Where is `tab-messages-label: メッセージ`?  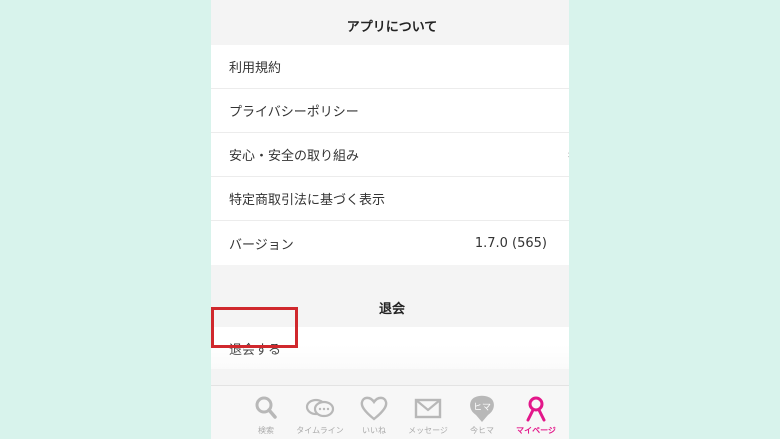 tab-messages-label: メッセージ is located at coordinates (428, 430).